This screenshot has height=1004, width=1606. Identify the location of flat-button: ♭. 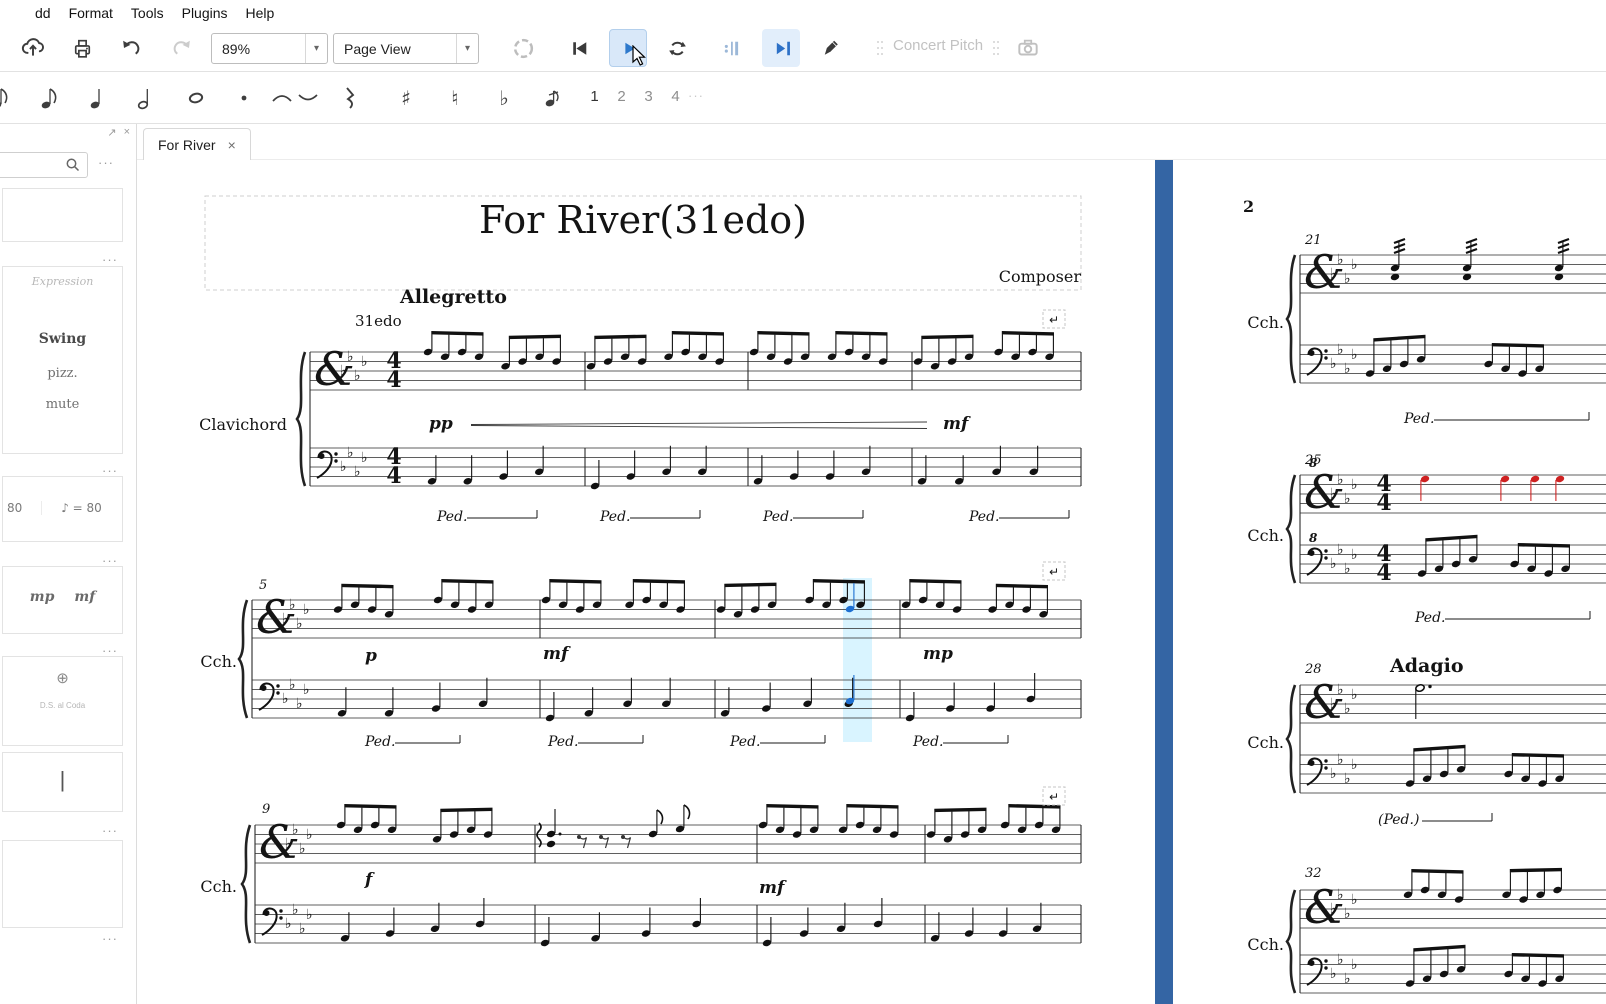
(504, 98).